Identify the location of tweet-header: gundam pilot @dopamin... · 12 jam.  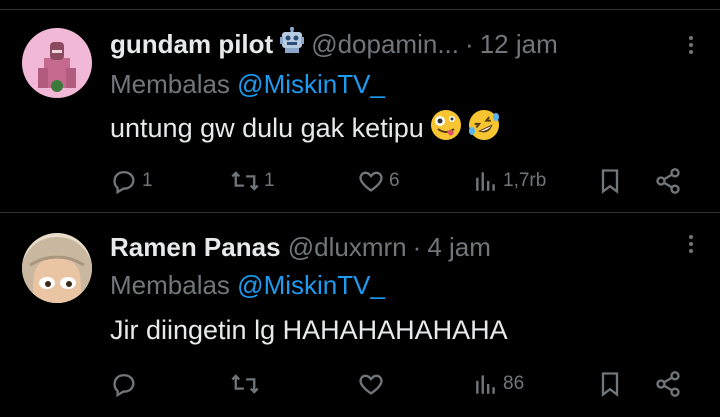
(415, 44).